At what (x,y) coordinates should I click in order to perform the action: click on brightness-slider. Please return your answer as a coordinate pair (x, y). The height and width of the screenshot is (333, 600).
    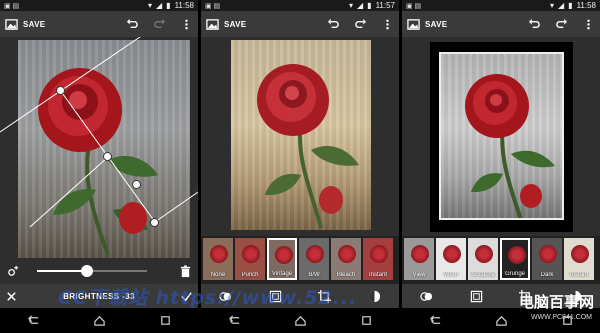
    Looking at the image, I should click on (92, 271).